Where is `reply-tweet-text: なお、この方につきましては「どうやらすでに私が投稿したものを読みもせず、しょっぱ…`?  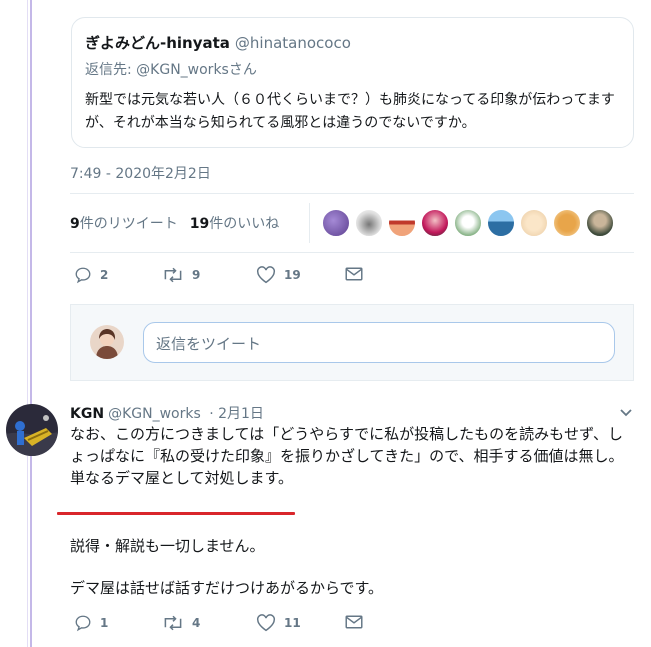
reply-tweet-text: なお、この方につきましては「どうやらすでに私が投稿したものを読みもせず、しょっぱ… is located at coordinates (354, 456).